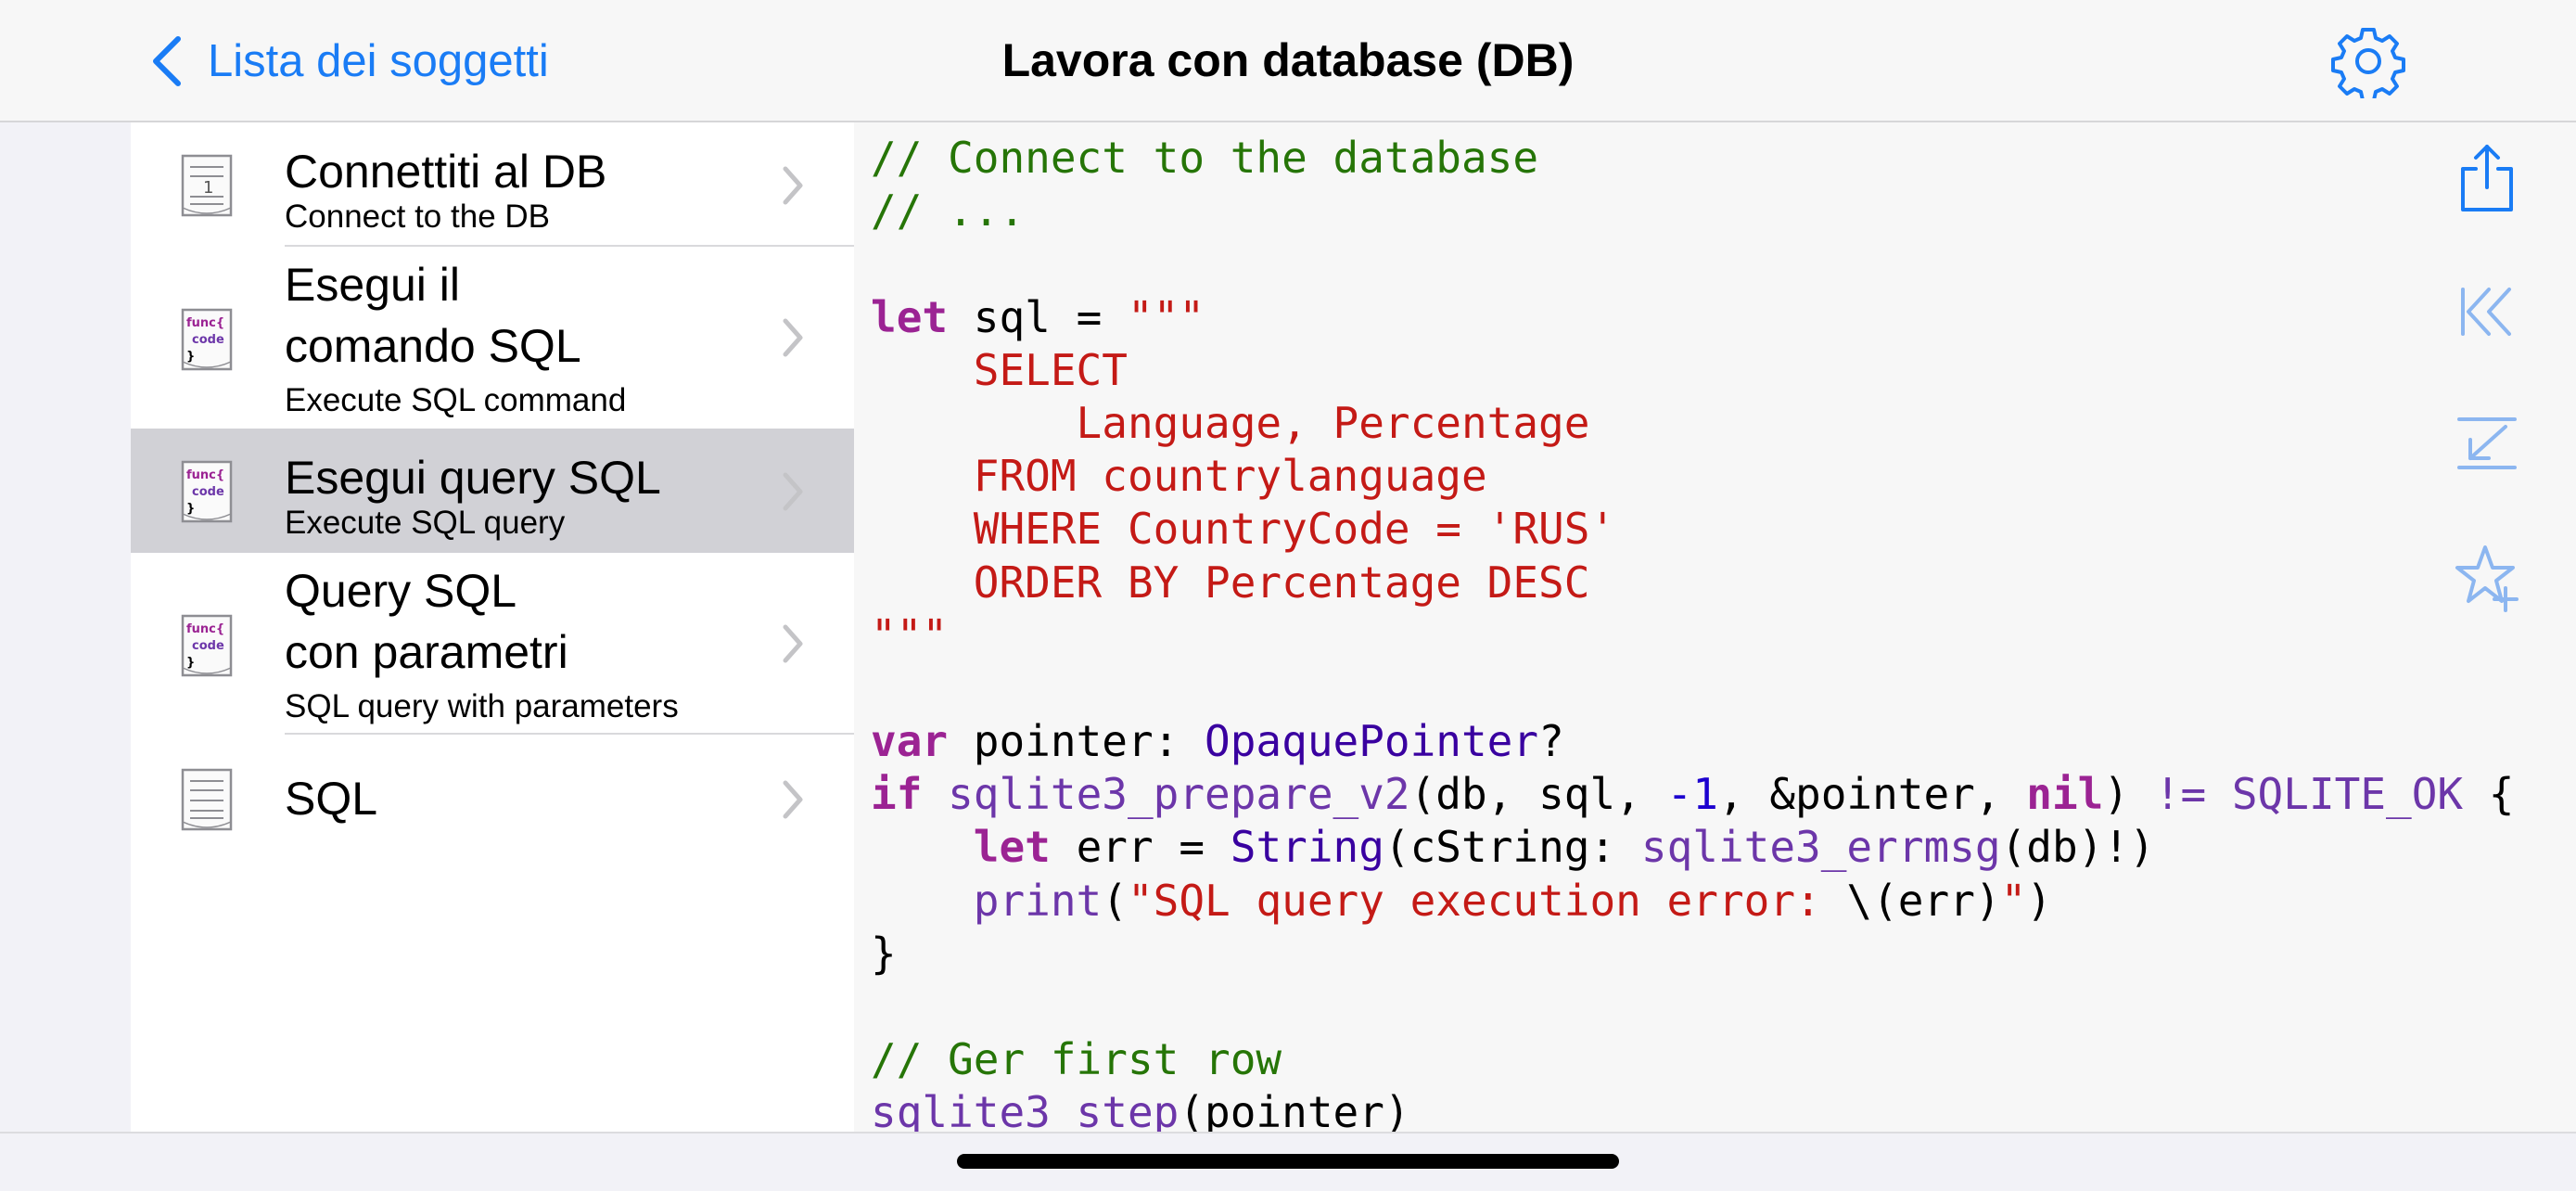 The width and height of the screenshot is (2576, 1191). I want to click on code-token: ?, so click(1551, 741).